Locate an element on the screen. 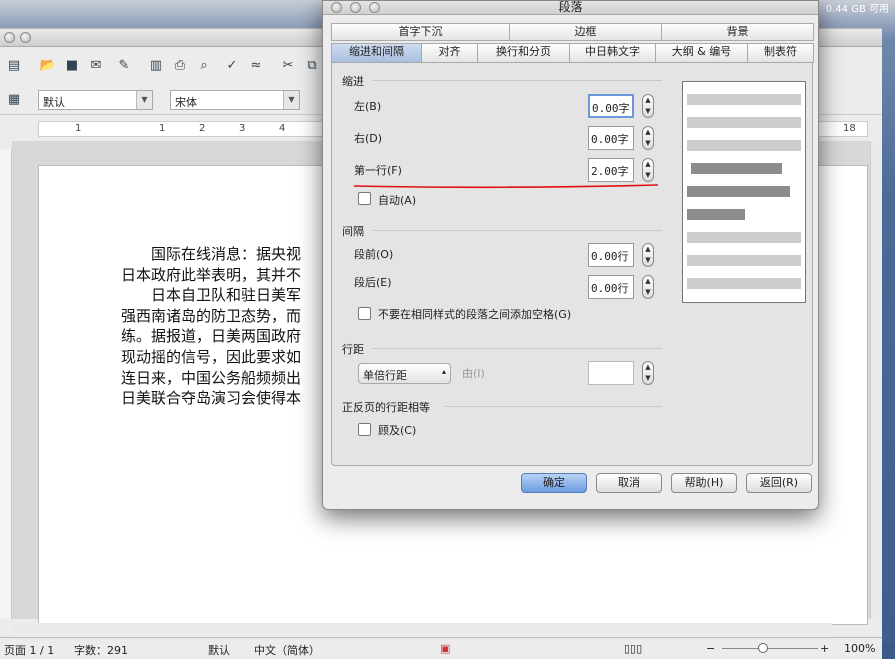  paragraph-style-combo: 默认 ▼ is located at coordinates (95, 100).